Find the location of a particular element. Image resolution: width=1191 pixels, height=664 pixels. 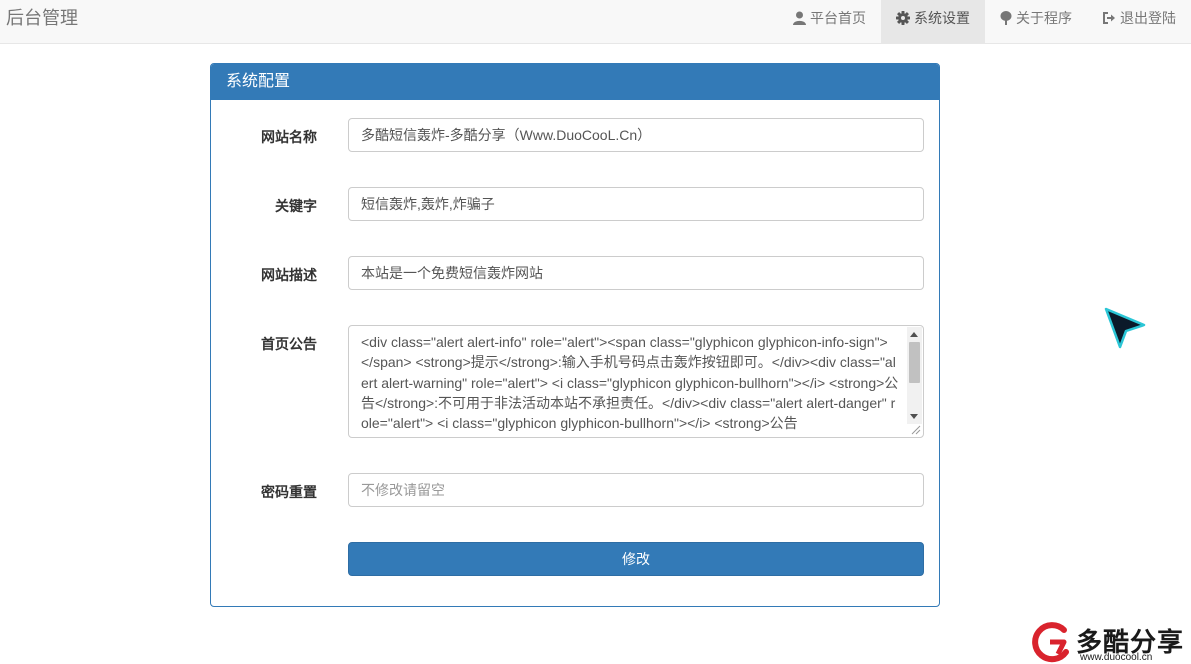

nav-item-about-label: 关于程序 is located at coordinates (1044, 18).